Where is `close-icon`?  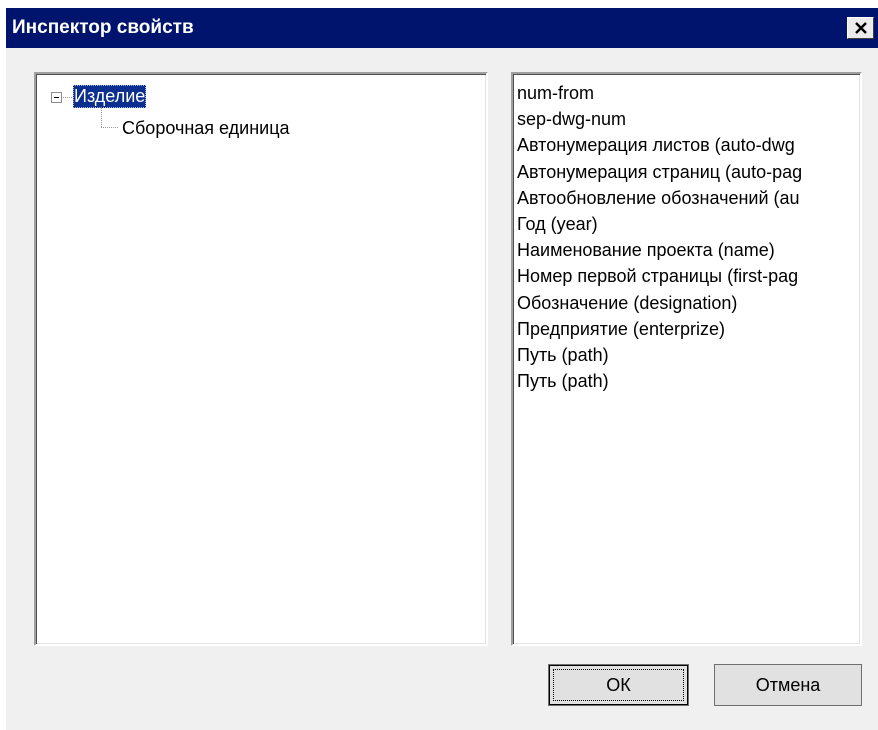 close-icon is located at coordinates (861, 28).